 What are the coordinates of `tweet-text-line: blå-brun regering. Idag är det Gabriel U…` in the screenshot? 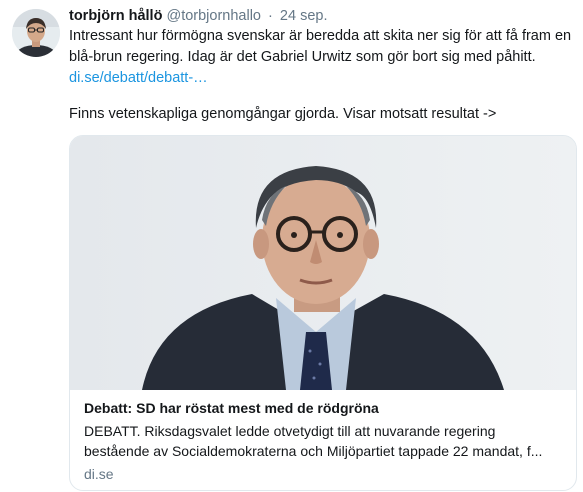 It's located at (302, 57).